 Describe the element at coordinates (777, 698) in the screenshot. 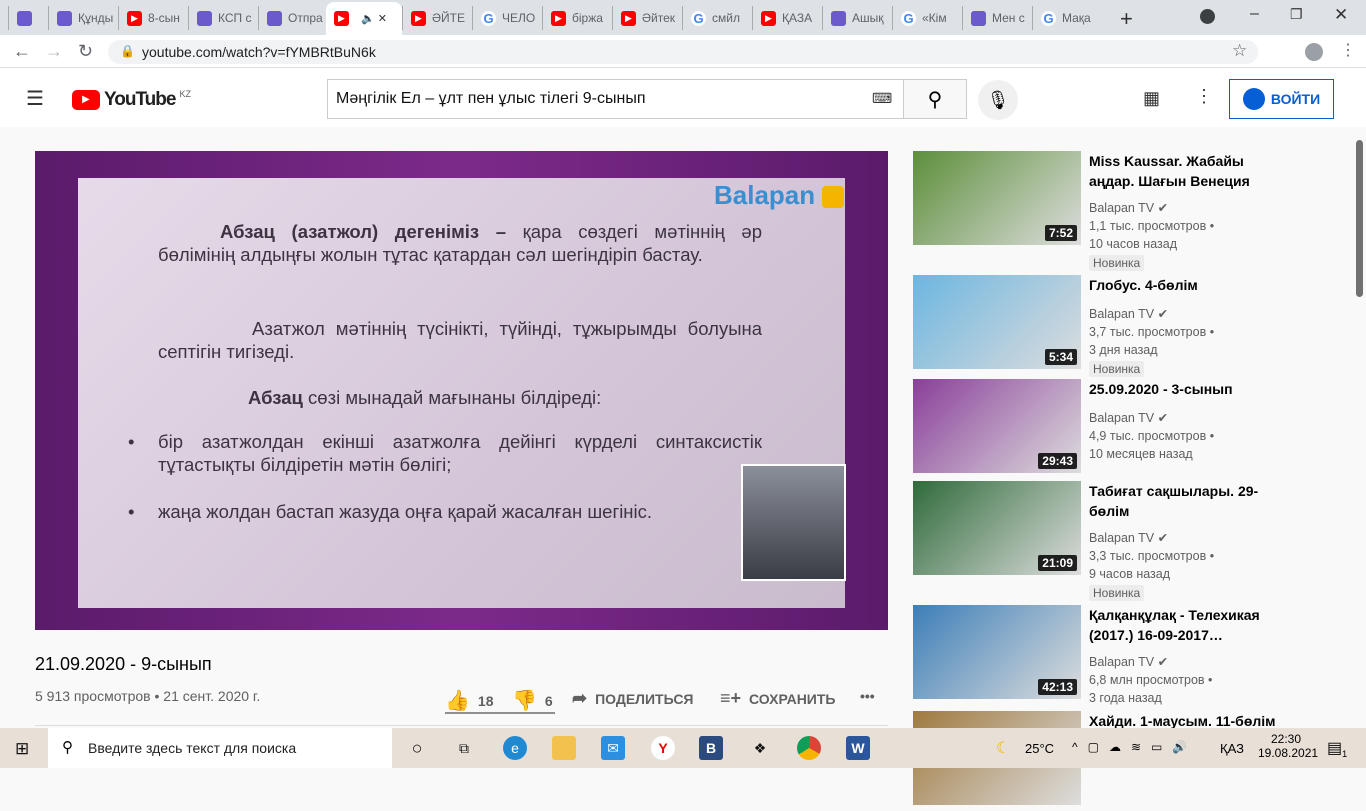

I see `save-button: ≡+ СОХРАНИТЬ` at that location.